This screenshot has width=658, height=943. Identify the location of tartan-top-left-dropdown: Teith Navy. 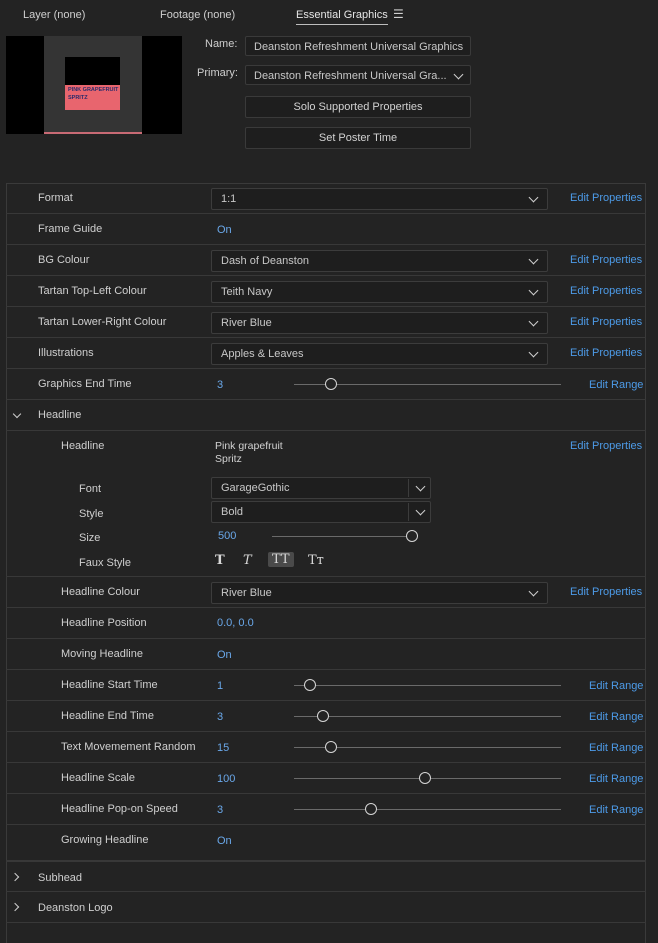
(379, 292).